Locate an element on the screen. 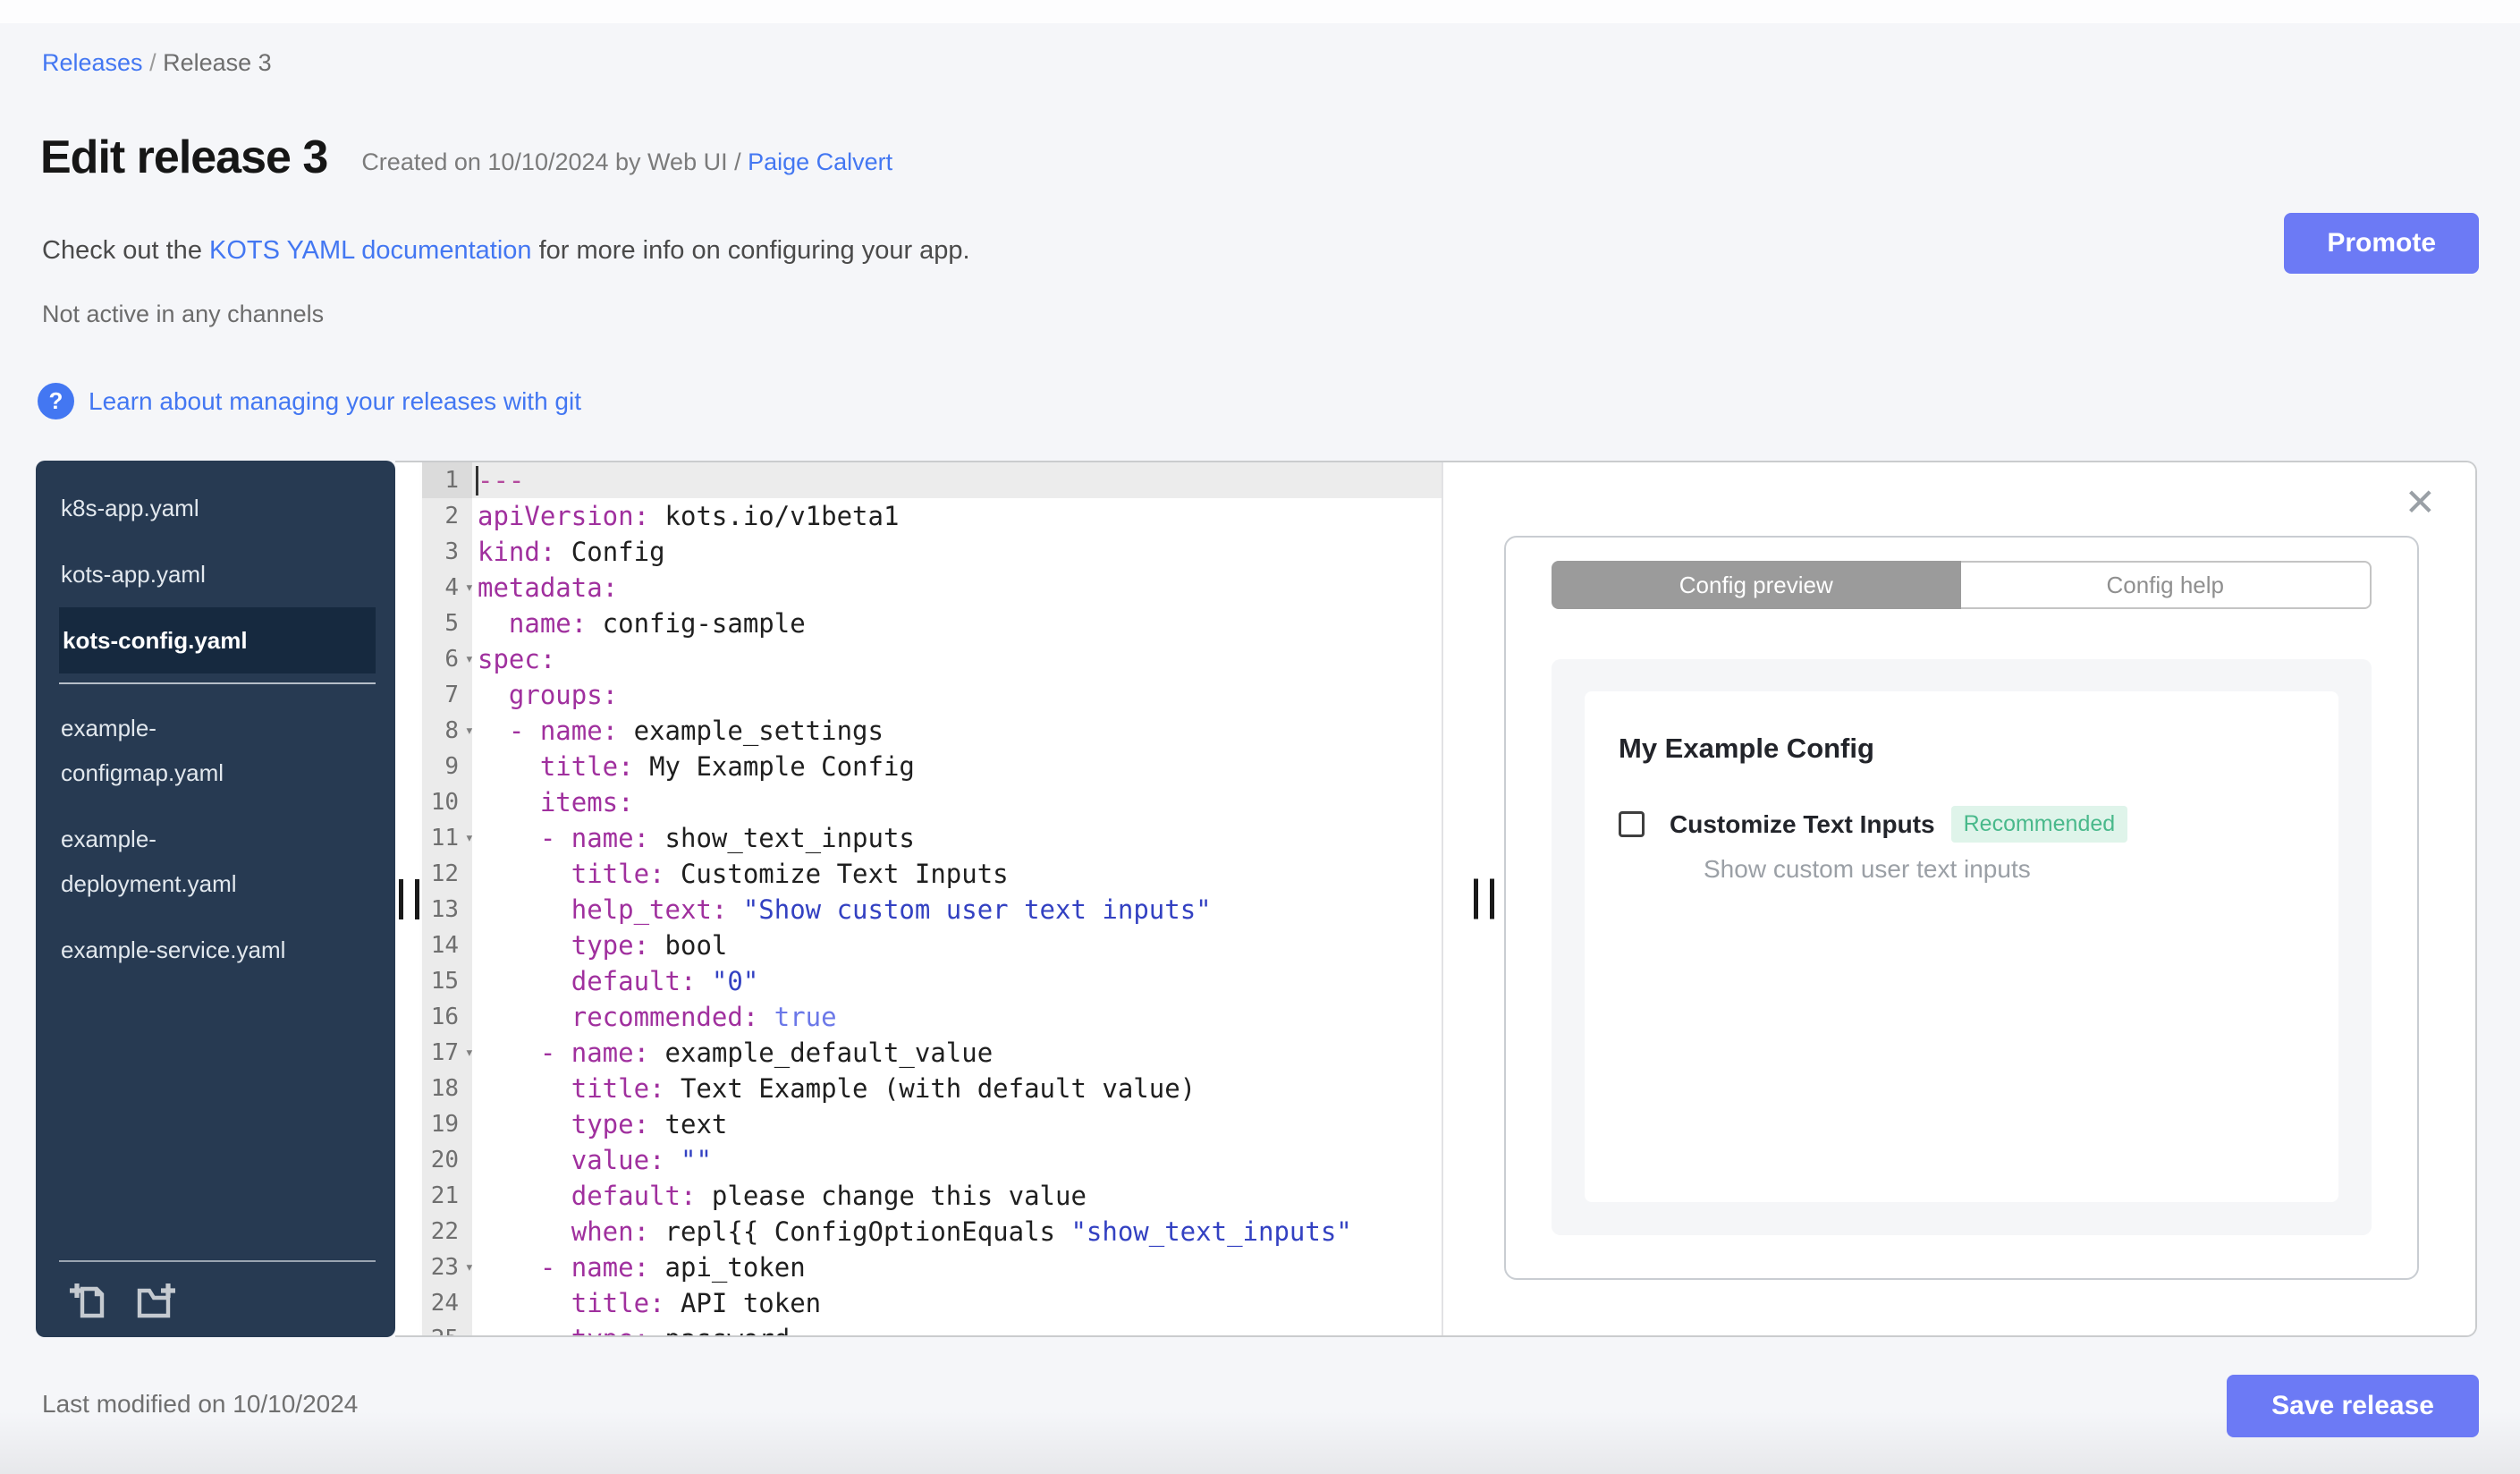  config-item-row: Customize Text Inputs Recommended is located at coordinates (1961, 824).